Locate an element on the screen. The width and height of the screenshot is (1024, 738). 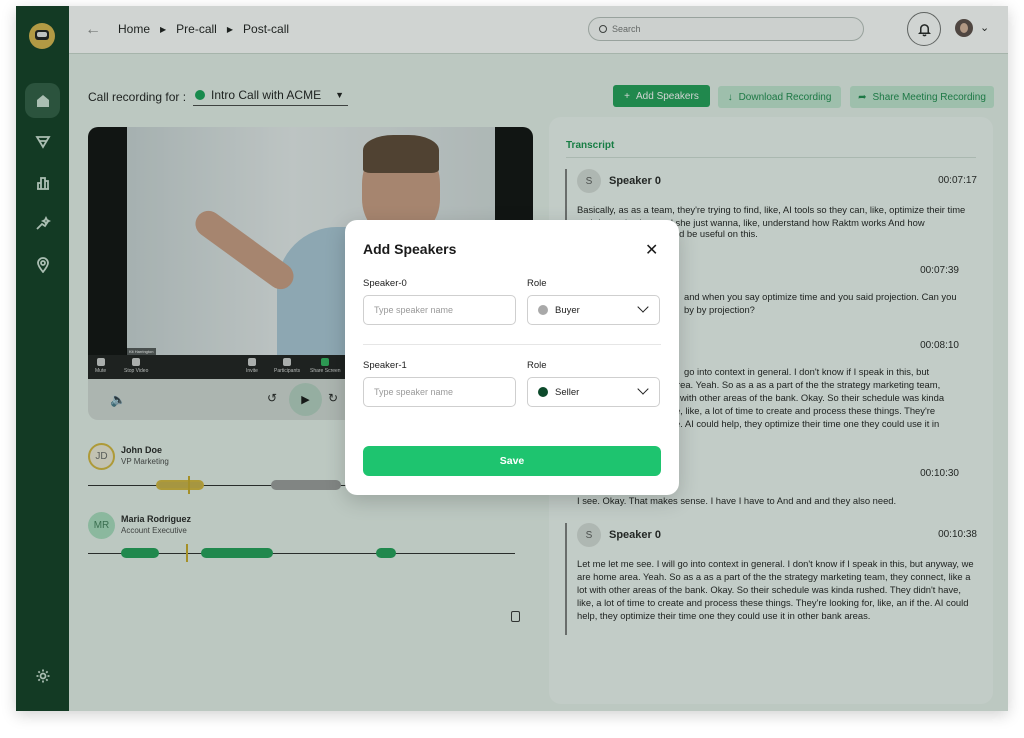
close-icon: ✕ is located at coordinates (651, 250).